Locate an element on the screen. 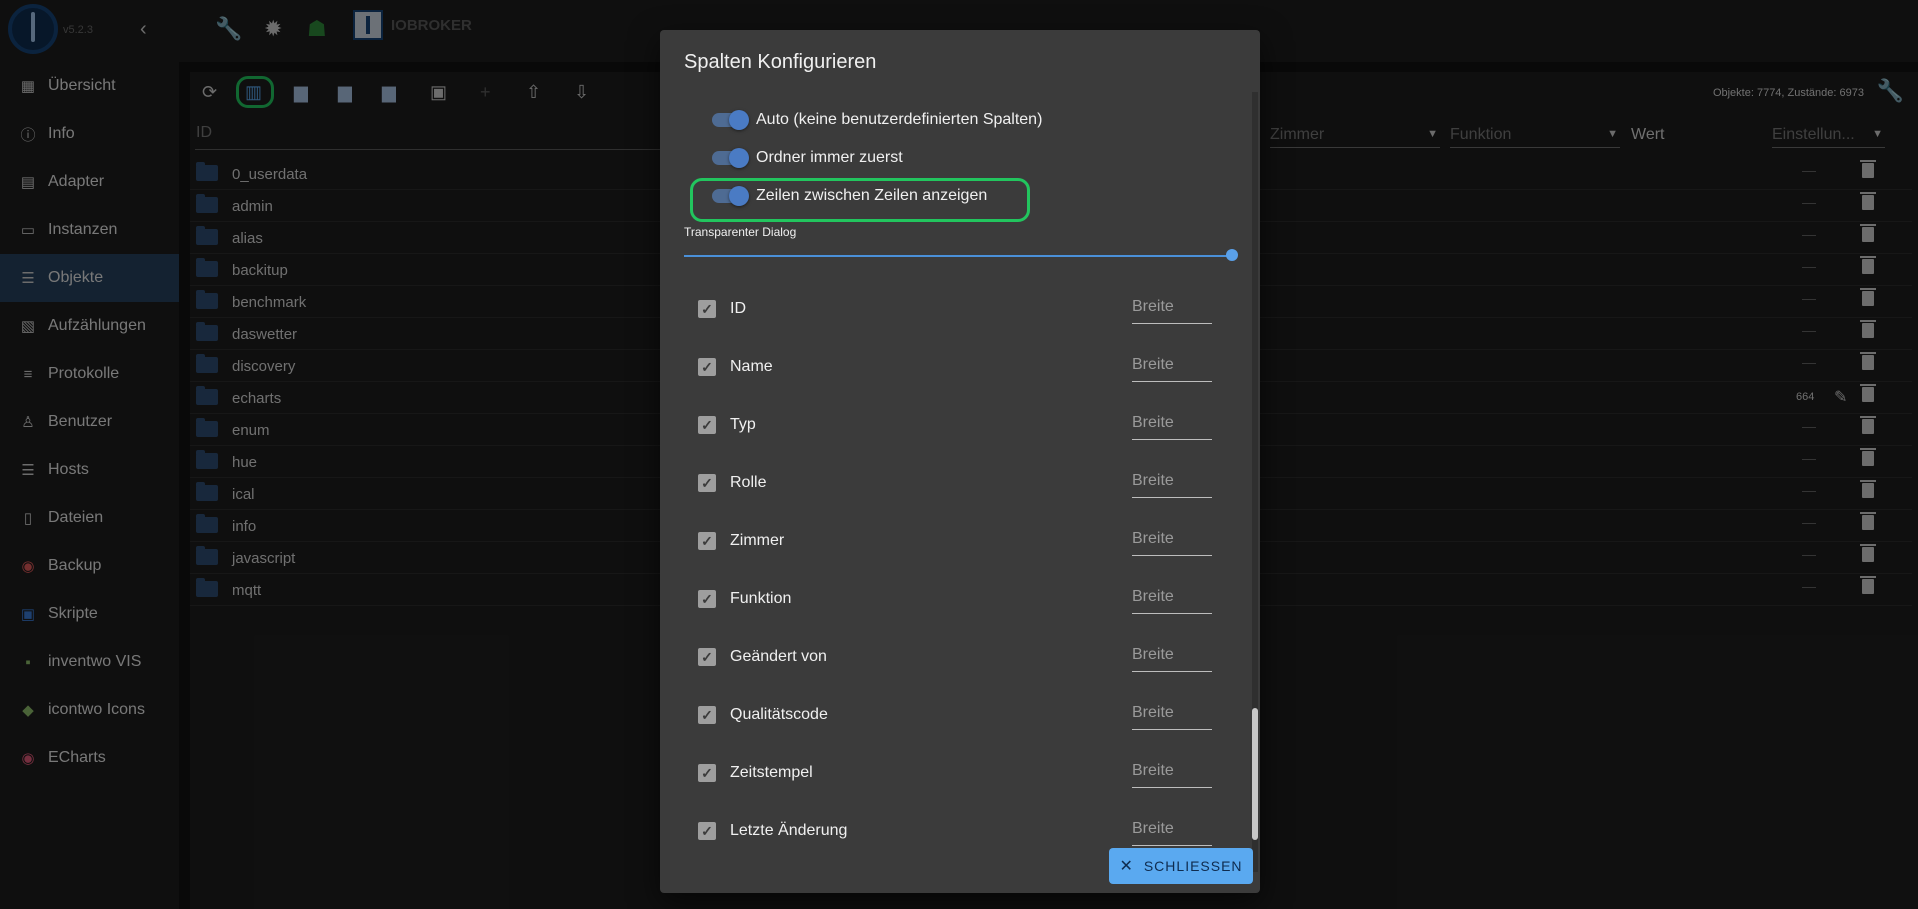  toggle-folders-first: Ordner immer zuerst is located at coordinates (807, 158).